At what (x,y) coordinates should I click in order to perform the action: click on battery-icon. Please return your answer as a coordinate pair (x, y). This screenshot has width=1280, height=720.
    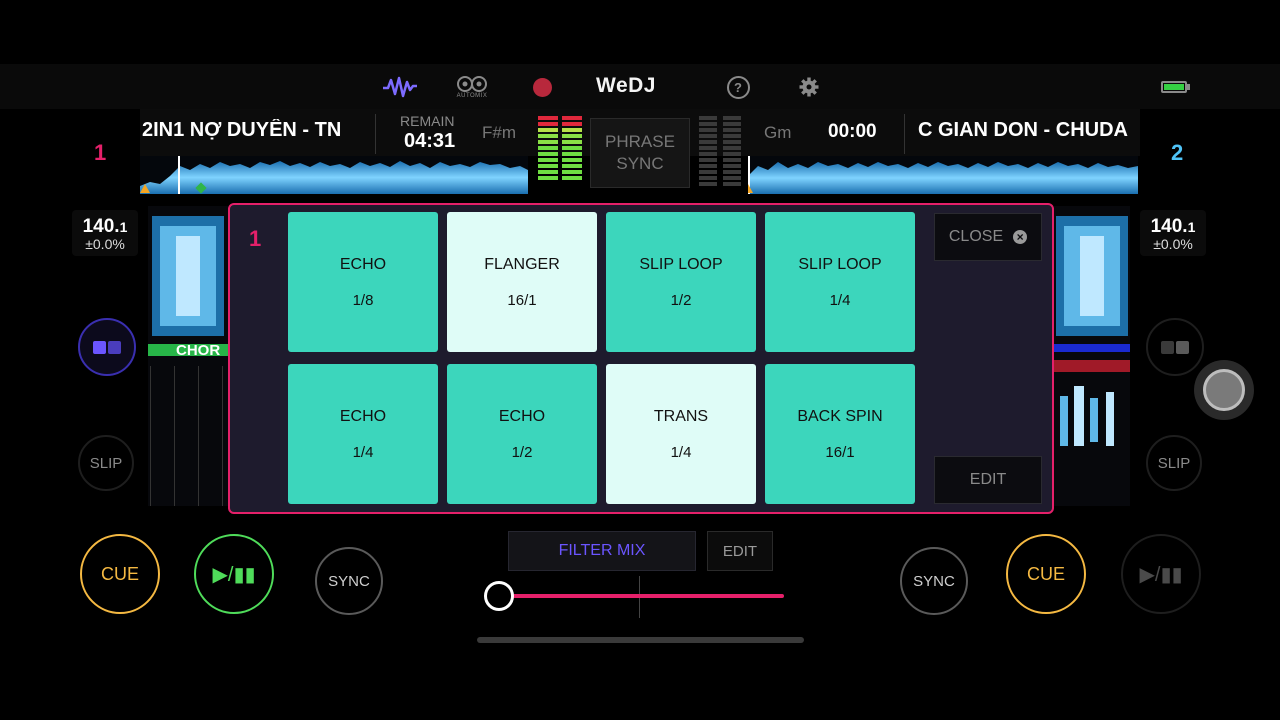
    Looking at the image, I should click on (1175, 87).